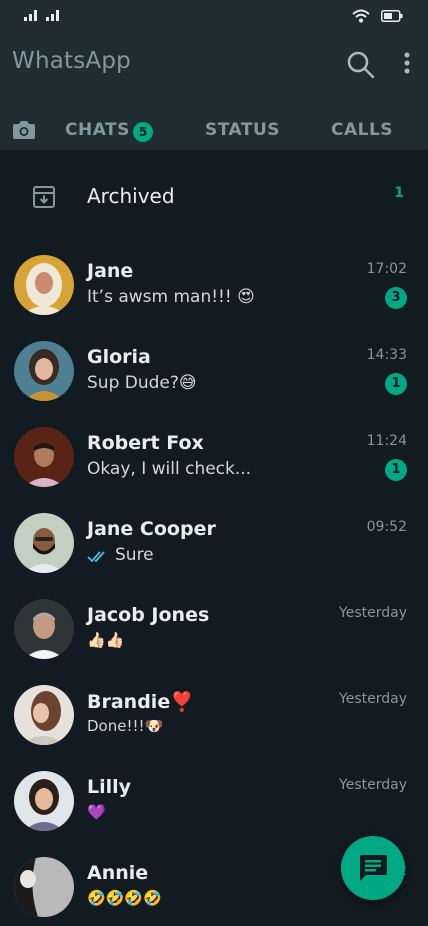 The height and width of the screenshot is (926, 428). Describe the element at coordinates (145, 443) in the screenshot. I see `chat-name: Robert Fox` at that location.